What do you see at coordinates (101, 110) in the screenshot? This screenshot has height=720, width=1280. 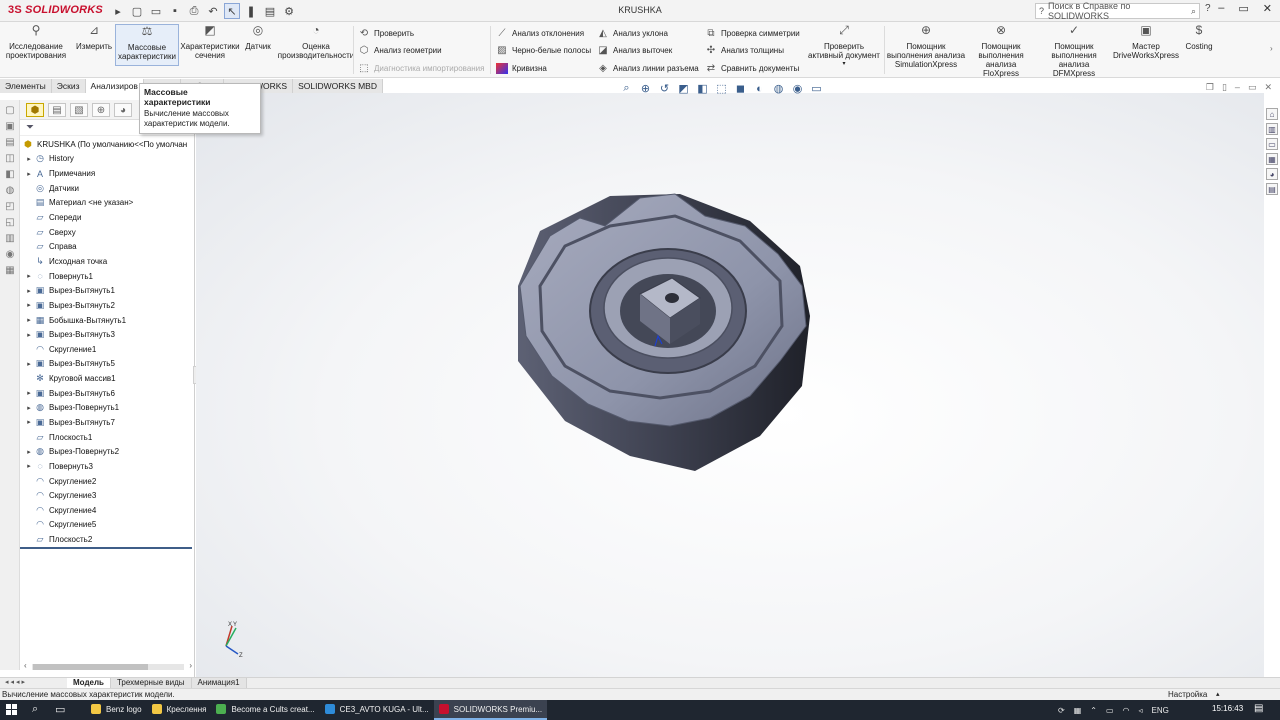 I see `dimxpert-tab-icon: ⊕` at bounding box center [101, 110].